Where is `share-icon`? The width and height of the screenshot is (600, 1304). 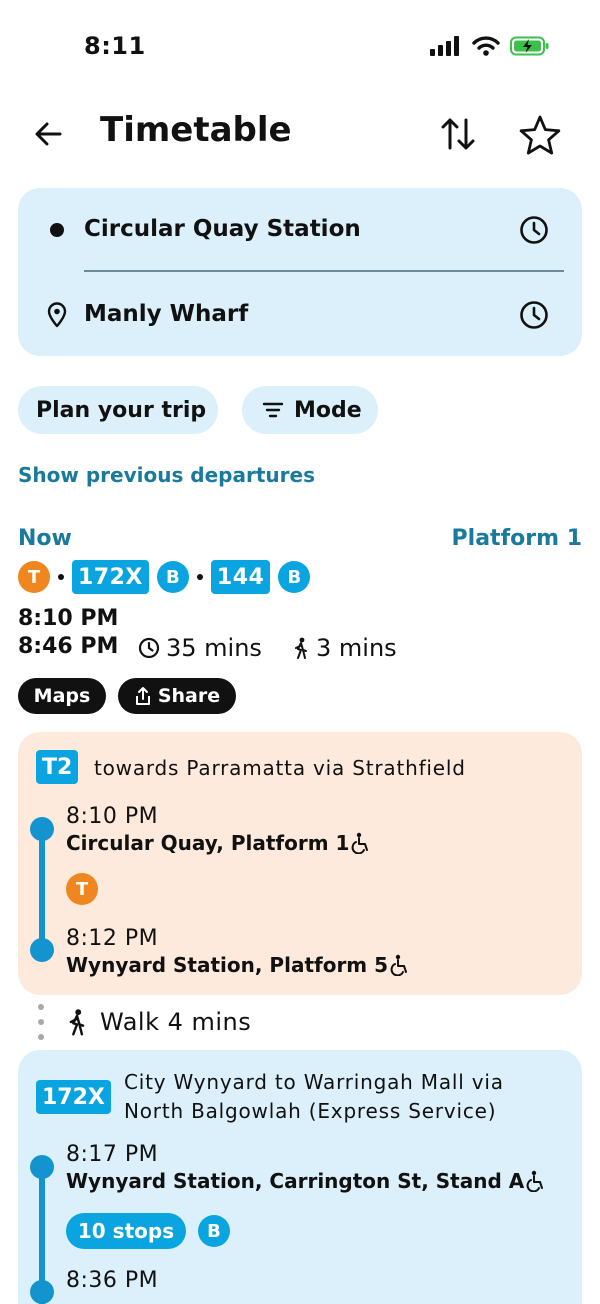
share-icon is located at coordinates (142, 696).